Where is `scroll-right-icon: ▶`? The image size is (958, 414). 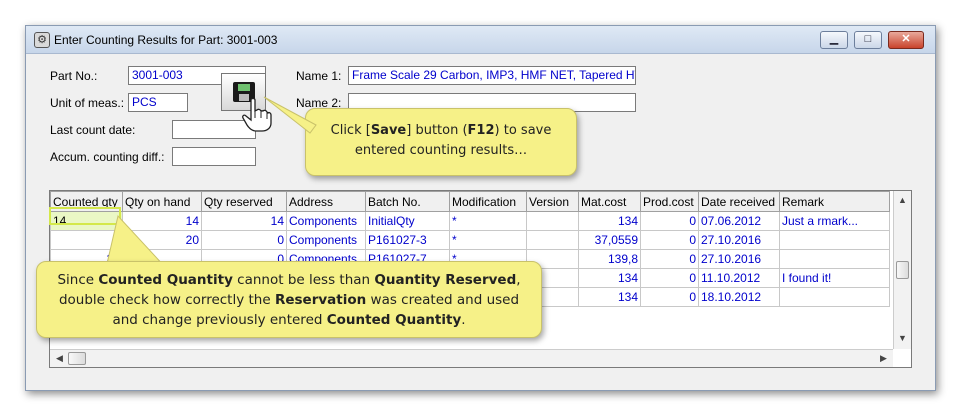
scroll-right-icon: ▶ is located at coordinates (883, 358).